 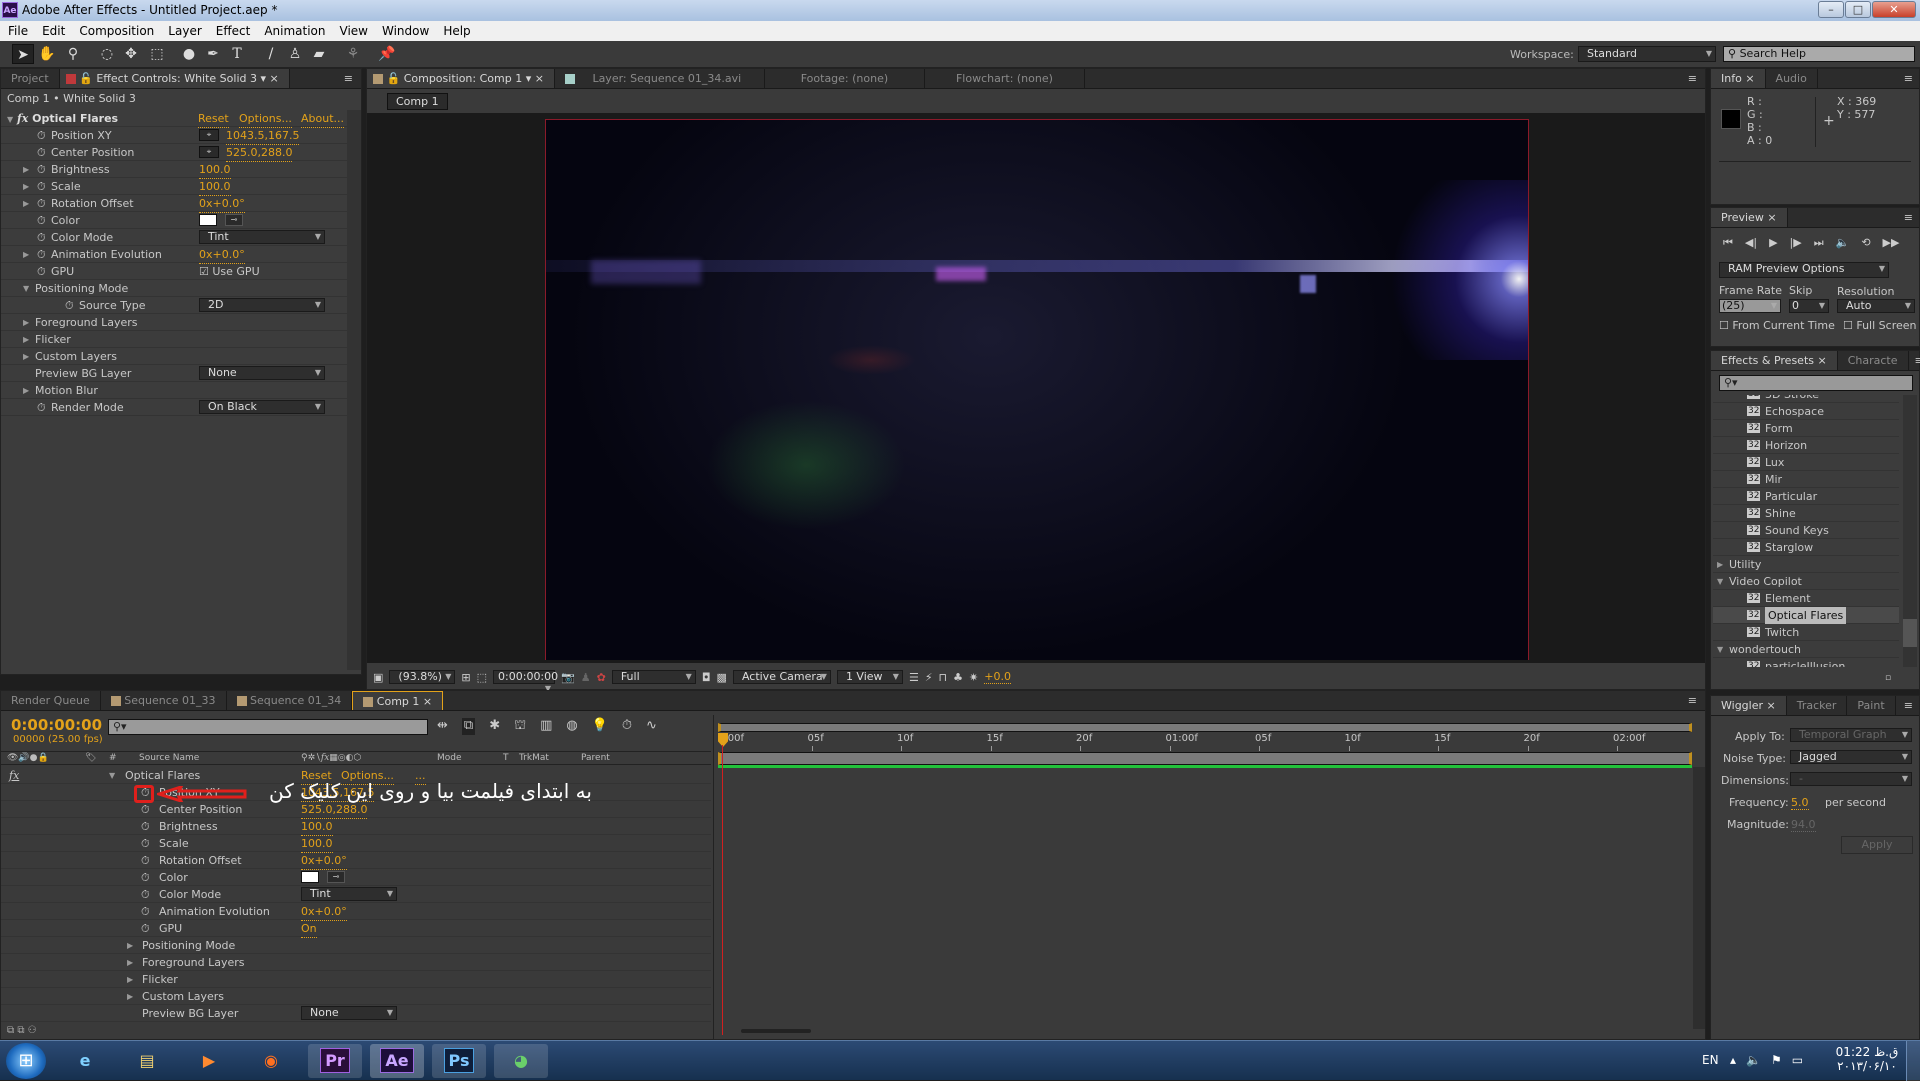 I want to click on expanded-triangle-icon: ▼, so click(x=1722, y=581).